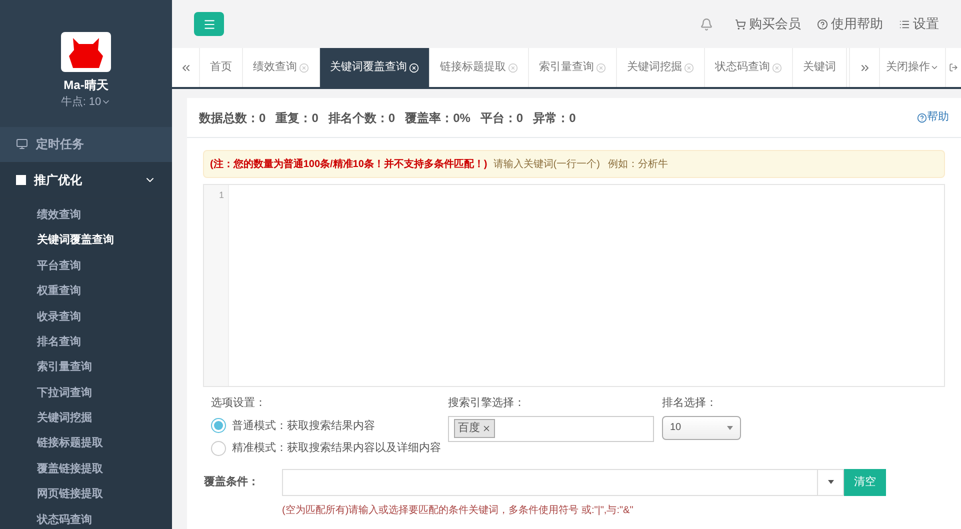 The width and height of the screenshot is (961, 529). What do you see at coordinates (297, 118) in the screenshot?
I see `stat-text: 重复：0` at bounding box center [297, 118].